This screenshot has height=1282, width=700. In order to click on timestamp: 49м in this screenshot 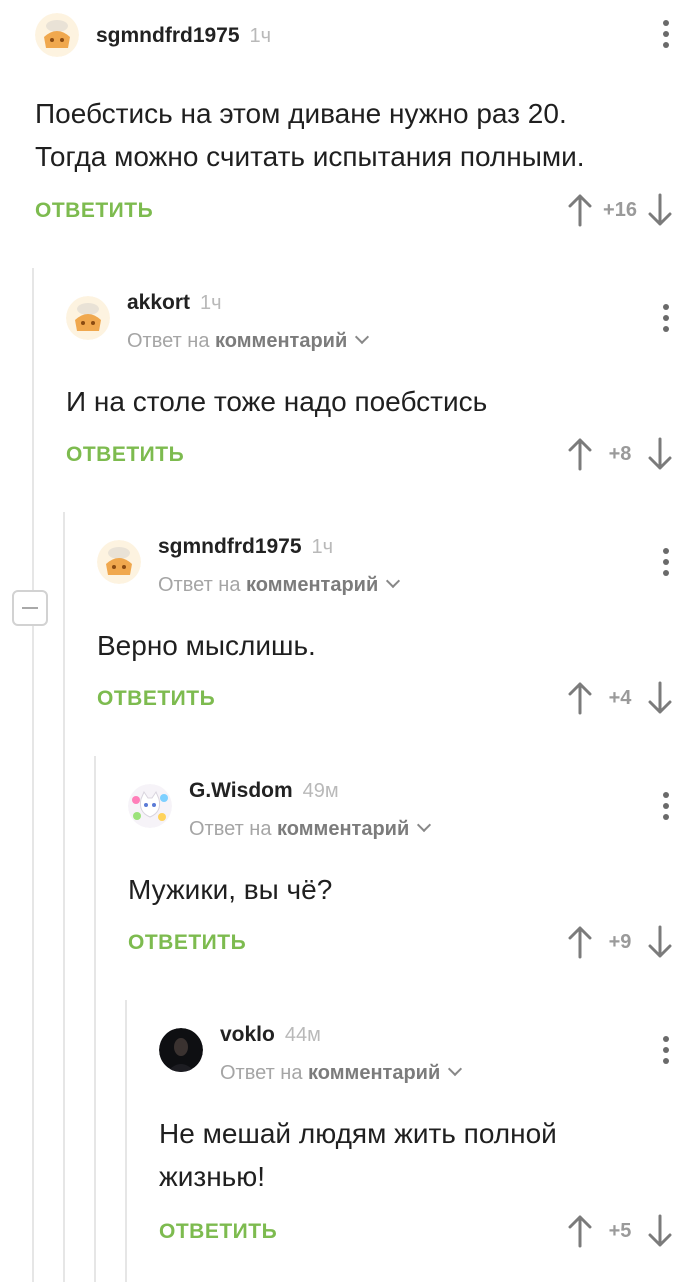, I will do `click(320, 791)`.